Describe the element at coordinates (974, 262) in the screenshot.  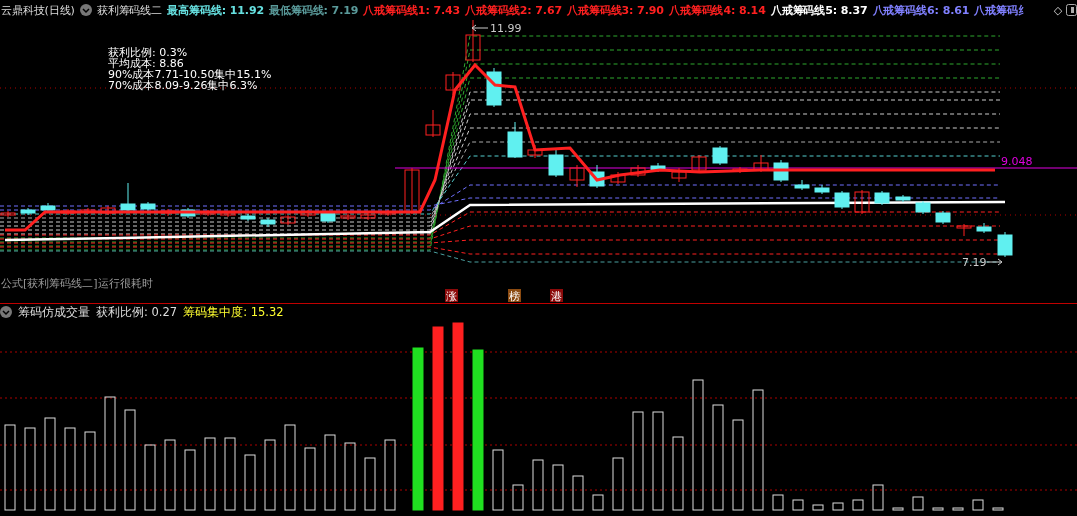
I see `low-price-label: 7.19` at that location.